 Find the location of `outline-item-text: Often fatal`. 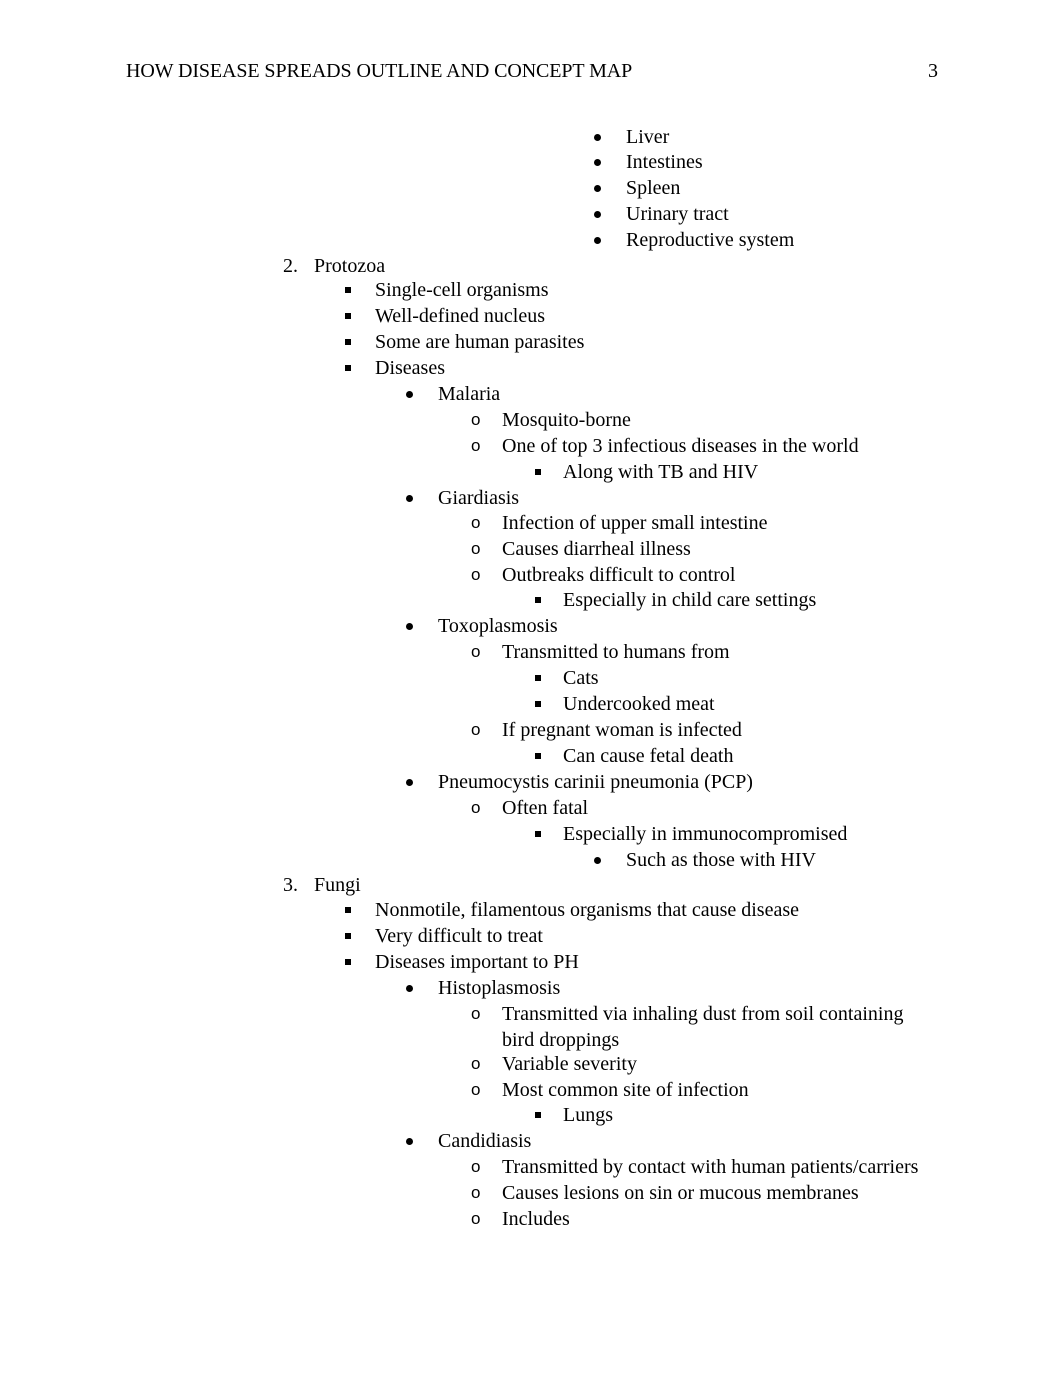

outline-item-text: Often fatal is located at coordinates (545, 808).